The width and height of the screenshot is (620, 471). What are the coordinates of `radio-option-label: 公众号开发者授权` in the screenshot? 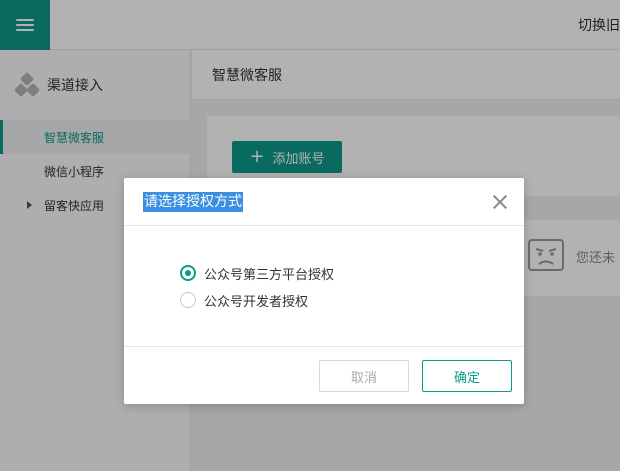 It's located at (256, 302).